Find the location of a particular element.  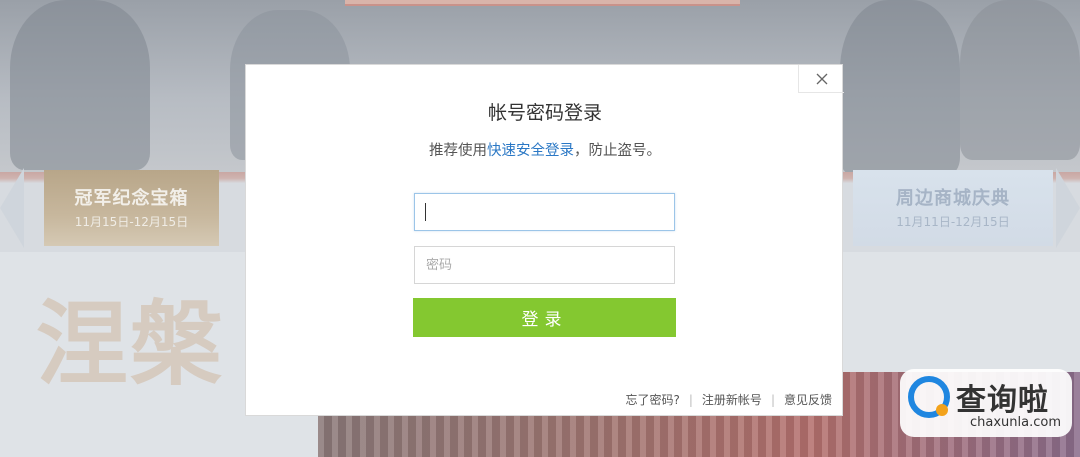

promo-card-mall-celebration: 周边商城庆典 11月11日-12月15日 is located at coordinates (953, 208).